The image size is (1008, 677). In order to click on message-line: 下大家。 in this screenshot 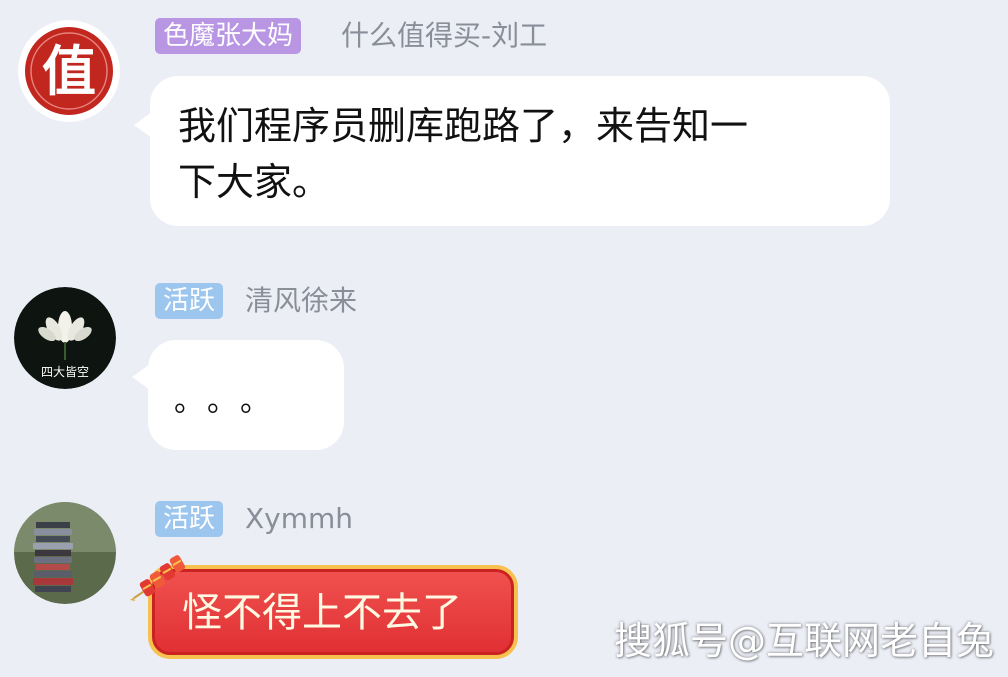, I will do `click(254, 182)`.